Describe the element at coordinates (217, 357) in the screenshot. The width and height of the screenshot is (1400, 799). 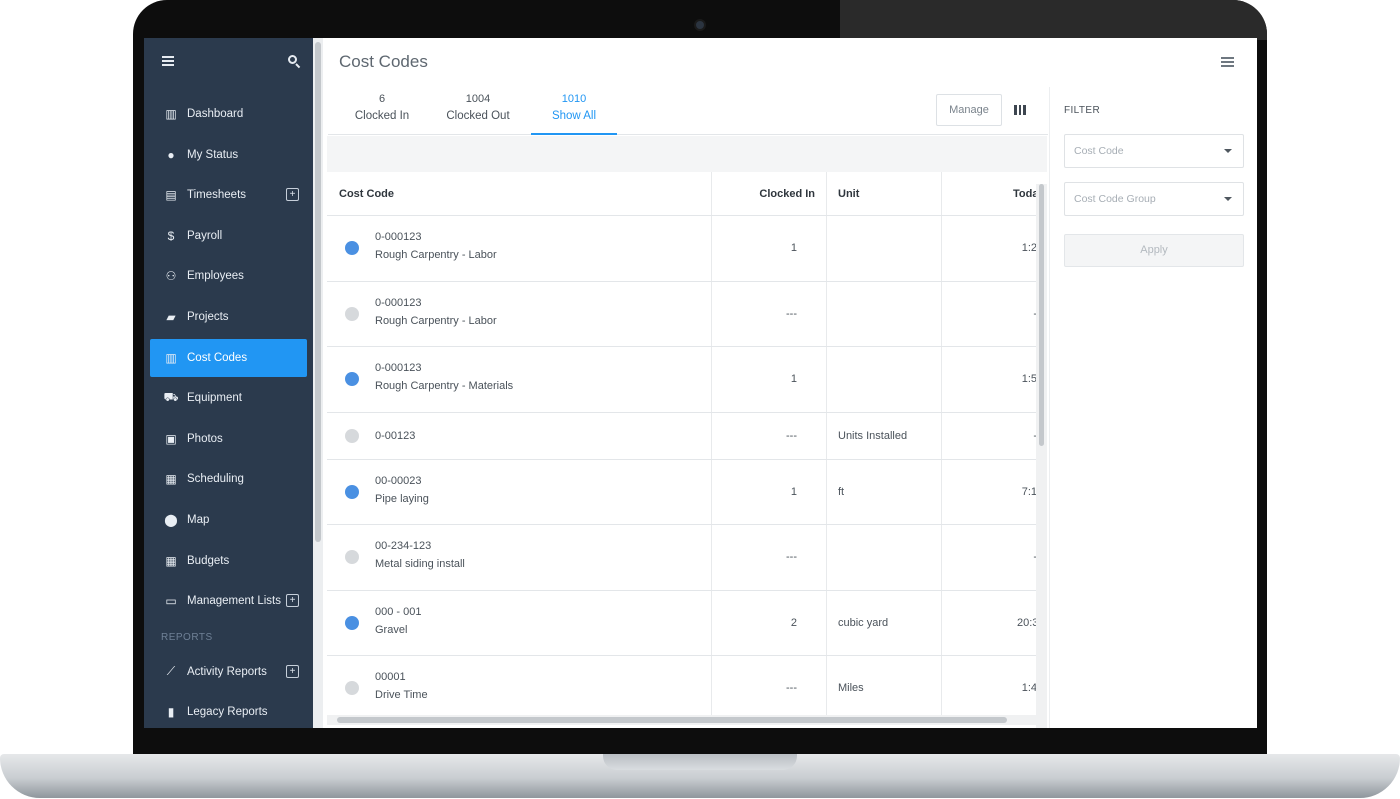
I see `sidebar-item-label: Cost Codes` at that location.